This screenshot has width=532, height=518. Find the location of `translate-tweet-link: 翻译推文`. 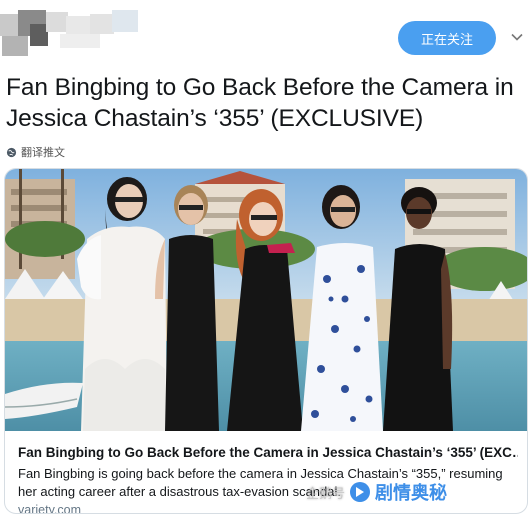

translate-tweet-link: 翻译推文 is located at coordinates (35, 152).